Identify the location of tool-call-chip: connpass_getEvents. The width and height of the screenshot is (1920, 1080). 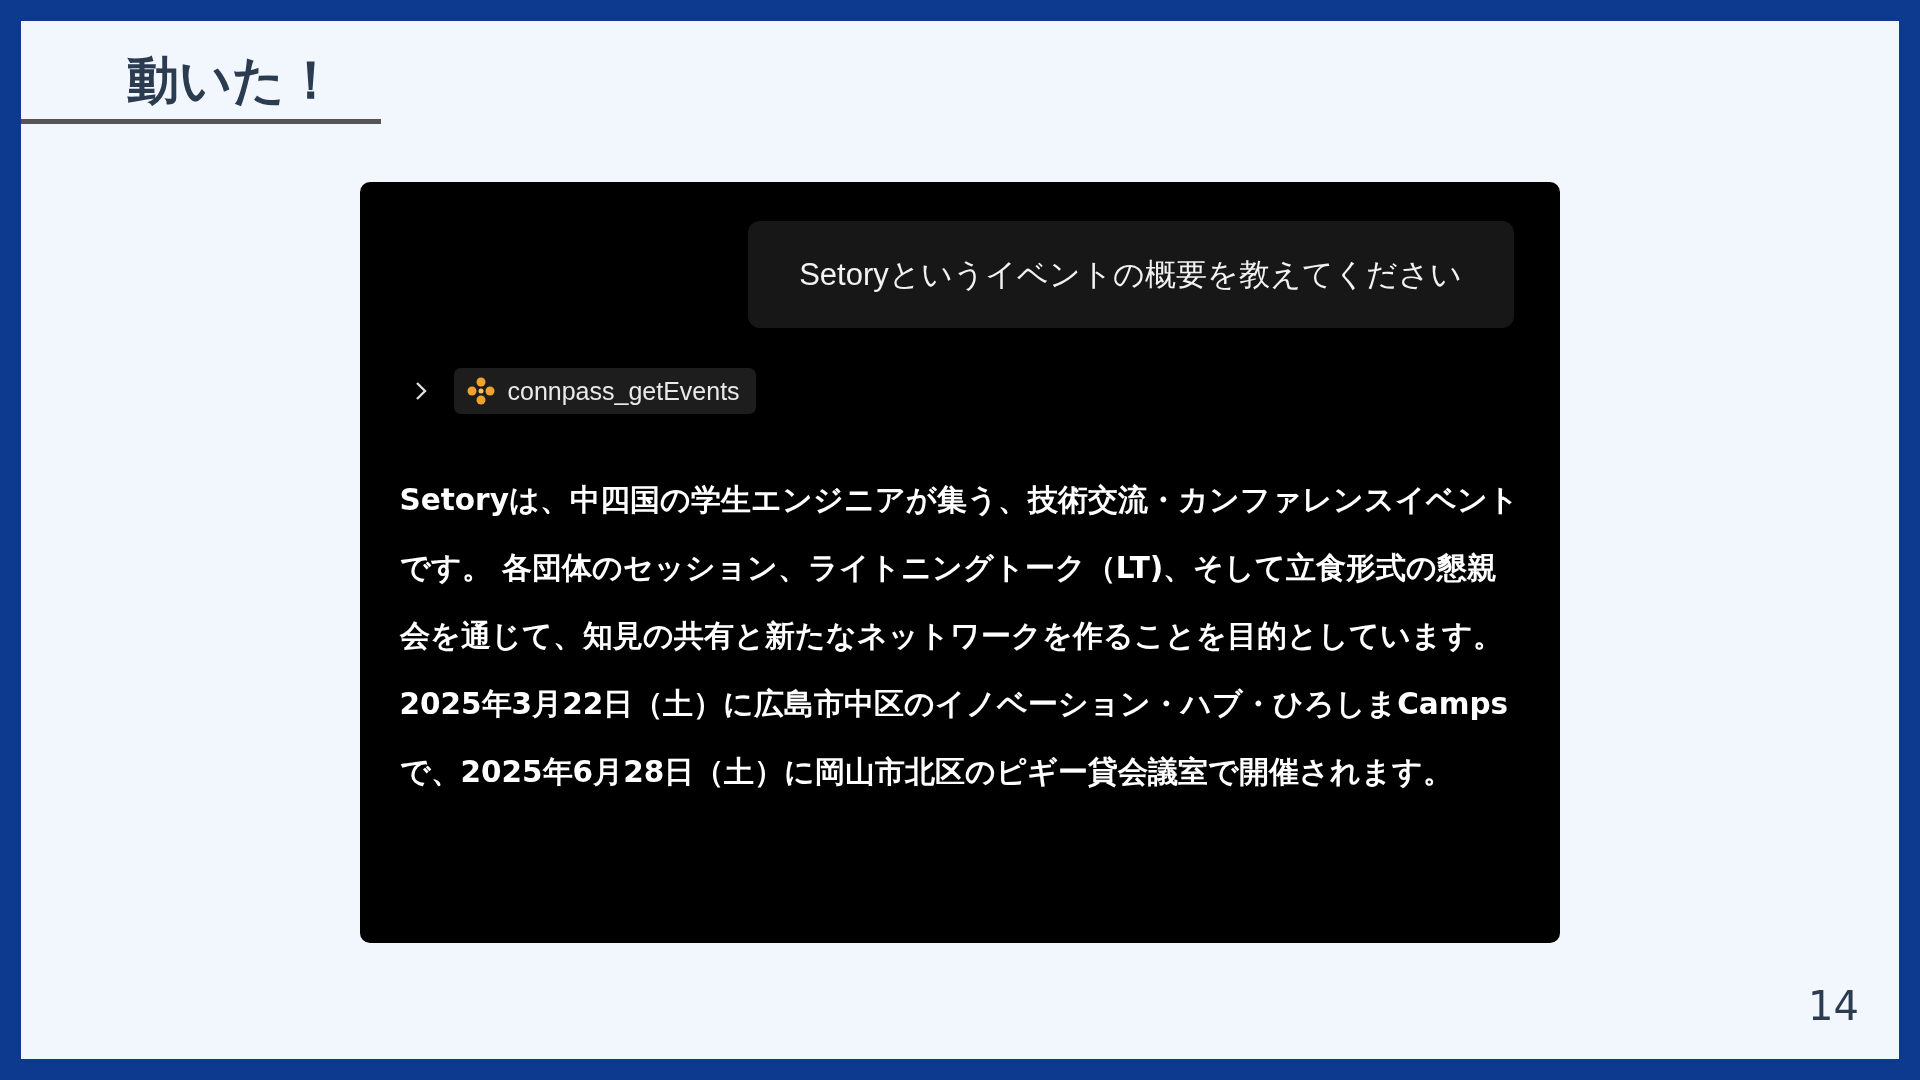
(604, 391).